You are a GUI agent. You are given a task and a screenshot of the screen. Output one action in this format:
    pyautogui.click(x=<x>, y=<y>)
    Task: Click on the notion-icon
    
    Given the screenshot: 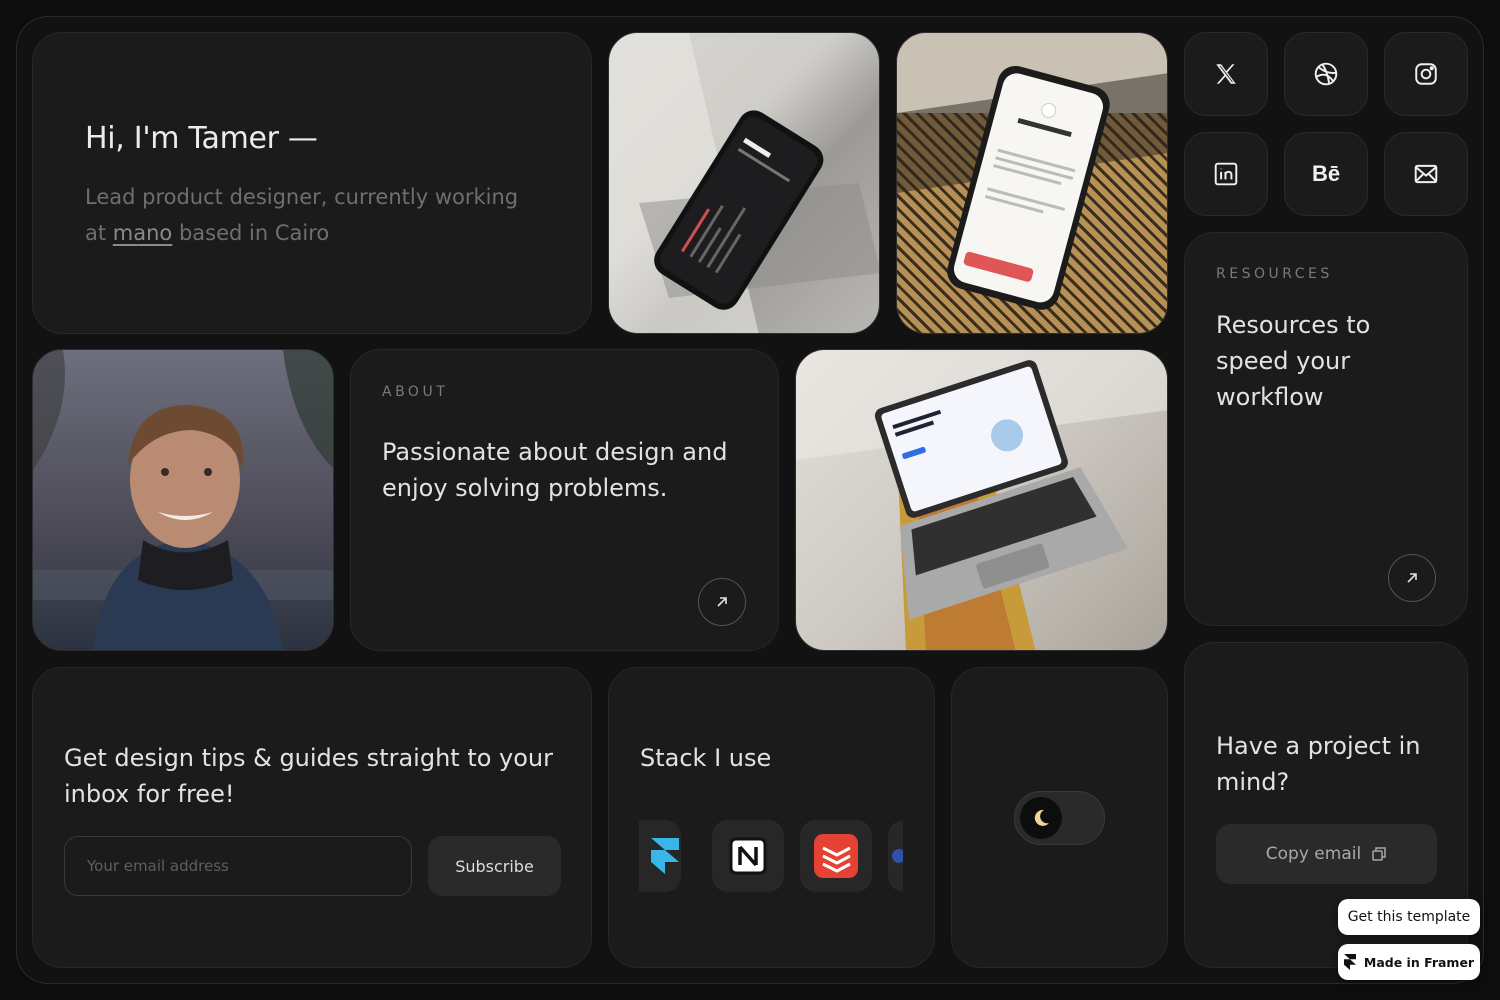 What is the action you would take?
    pyautogui.click(x=748, y=856)
    